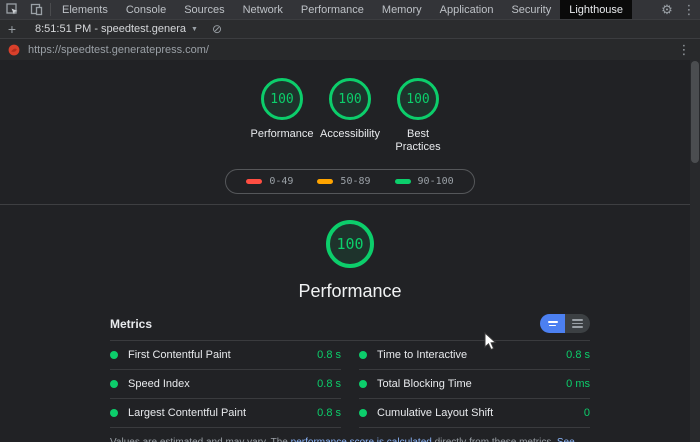  I want to click on tab-sources: Sources, so click(204, 9).